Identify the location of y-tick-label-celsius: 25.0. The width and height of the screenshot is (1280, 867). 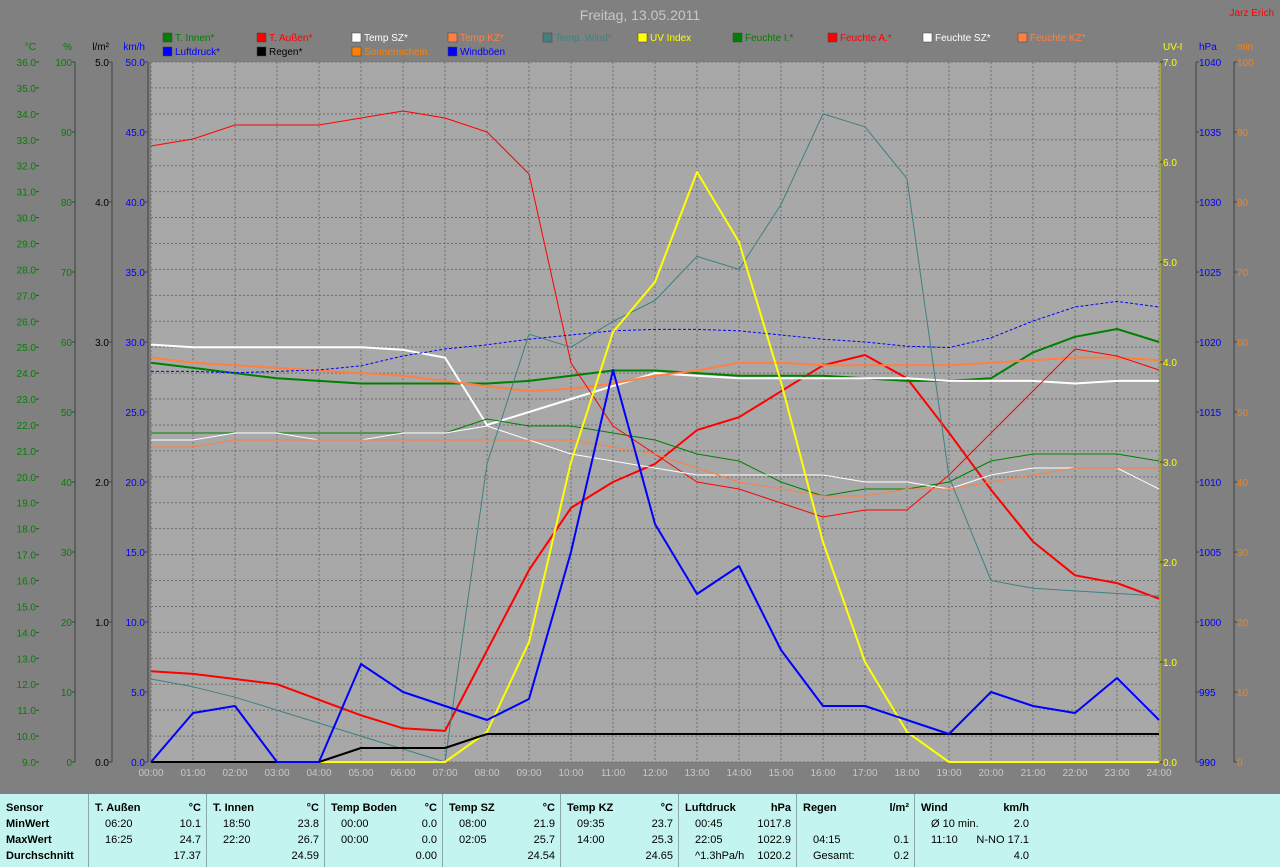
(27, 348).